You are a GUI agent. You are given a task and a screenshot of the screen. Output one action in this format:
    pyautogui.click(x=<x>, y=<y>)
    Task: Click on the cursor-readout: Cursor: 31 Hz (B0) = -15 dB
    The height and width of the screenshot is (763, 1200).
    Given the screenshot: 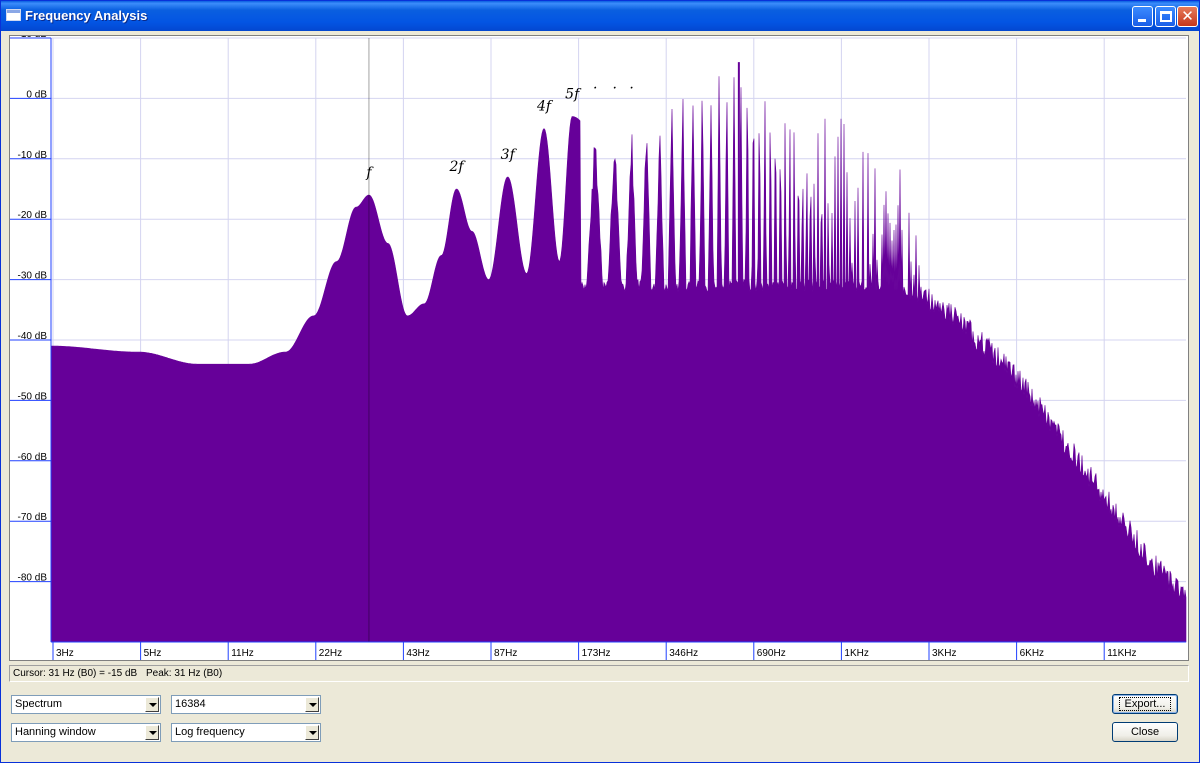 What is the action you would take?
    pyautogui.click(x=75, y=673)
    